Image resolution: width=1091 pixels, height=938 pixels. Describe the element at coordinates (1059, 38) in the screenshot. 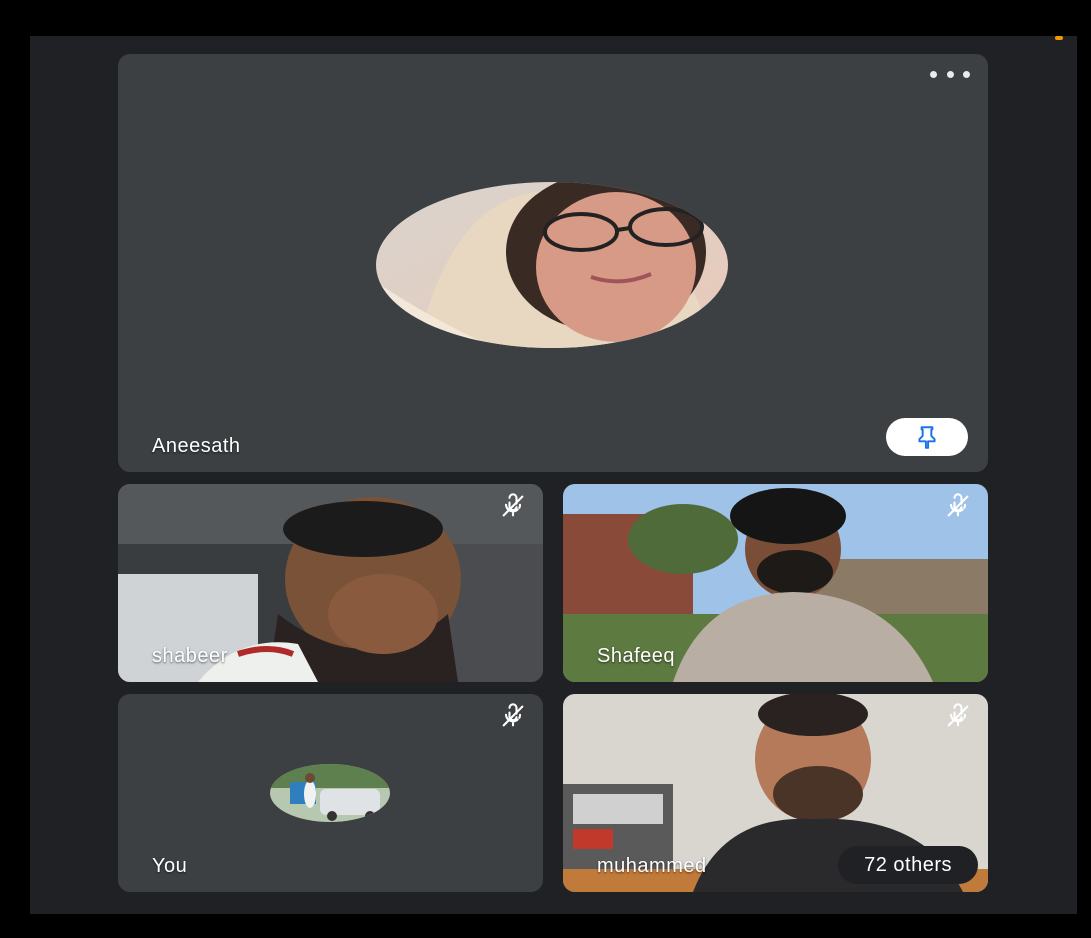

I see `recording-indicator-icon` at that location.